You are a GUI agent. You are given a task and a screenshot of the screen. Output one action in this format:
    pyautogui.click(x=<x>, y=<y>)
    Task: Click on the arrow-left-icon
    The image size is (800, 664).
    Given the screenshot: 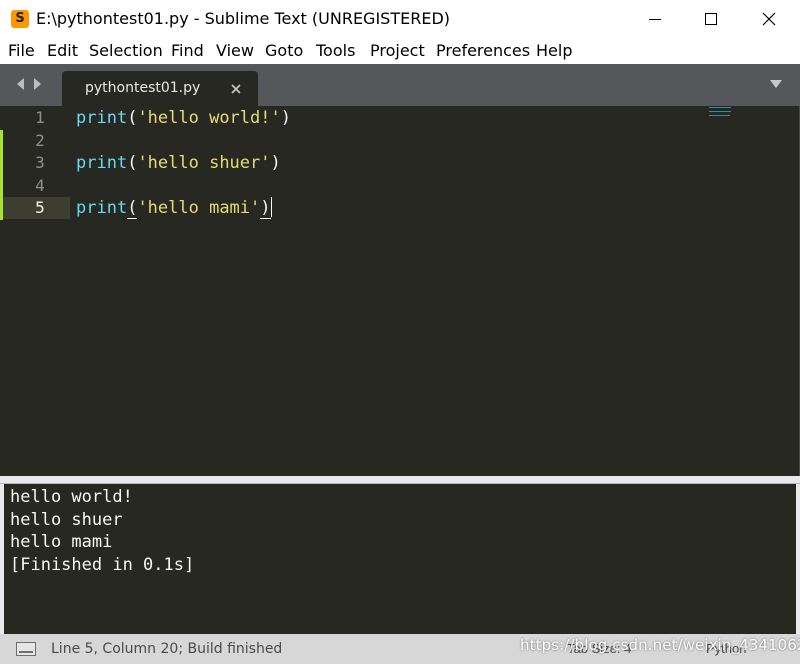 What is the action you would take?
    pyautogui.click(x=20, y=84)
    